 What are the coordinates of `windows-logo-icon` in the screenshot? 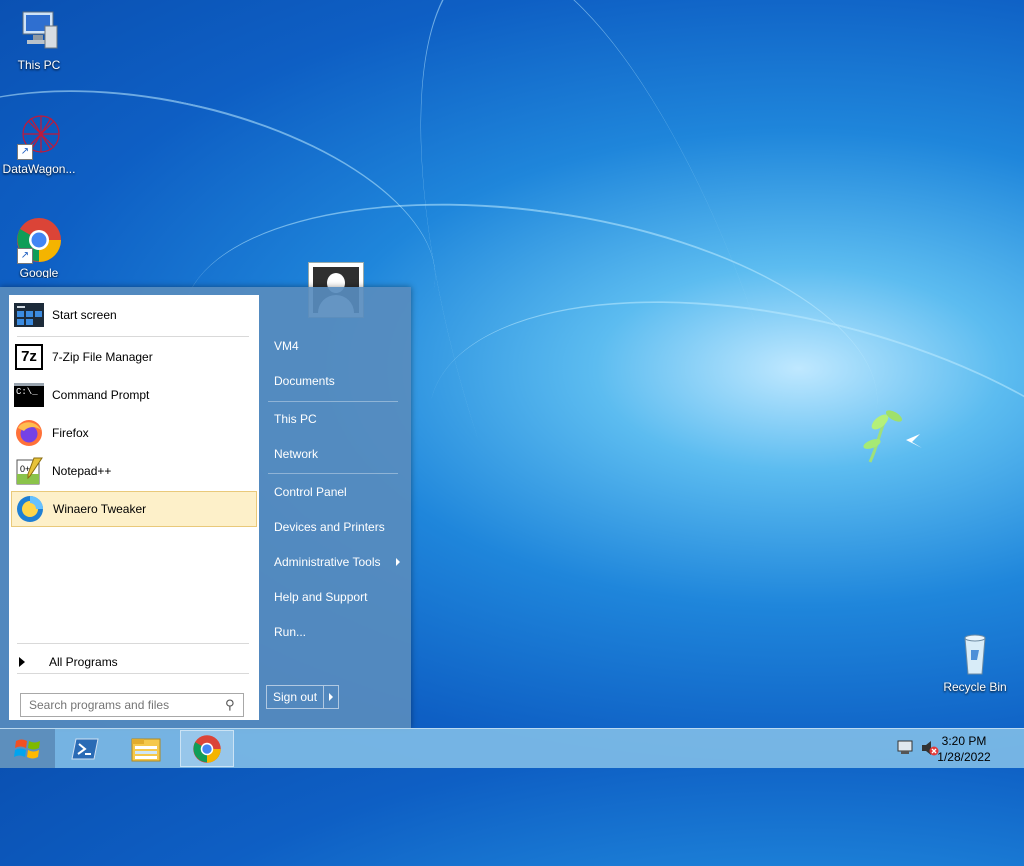 It's located at (26, 748).